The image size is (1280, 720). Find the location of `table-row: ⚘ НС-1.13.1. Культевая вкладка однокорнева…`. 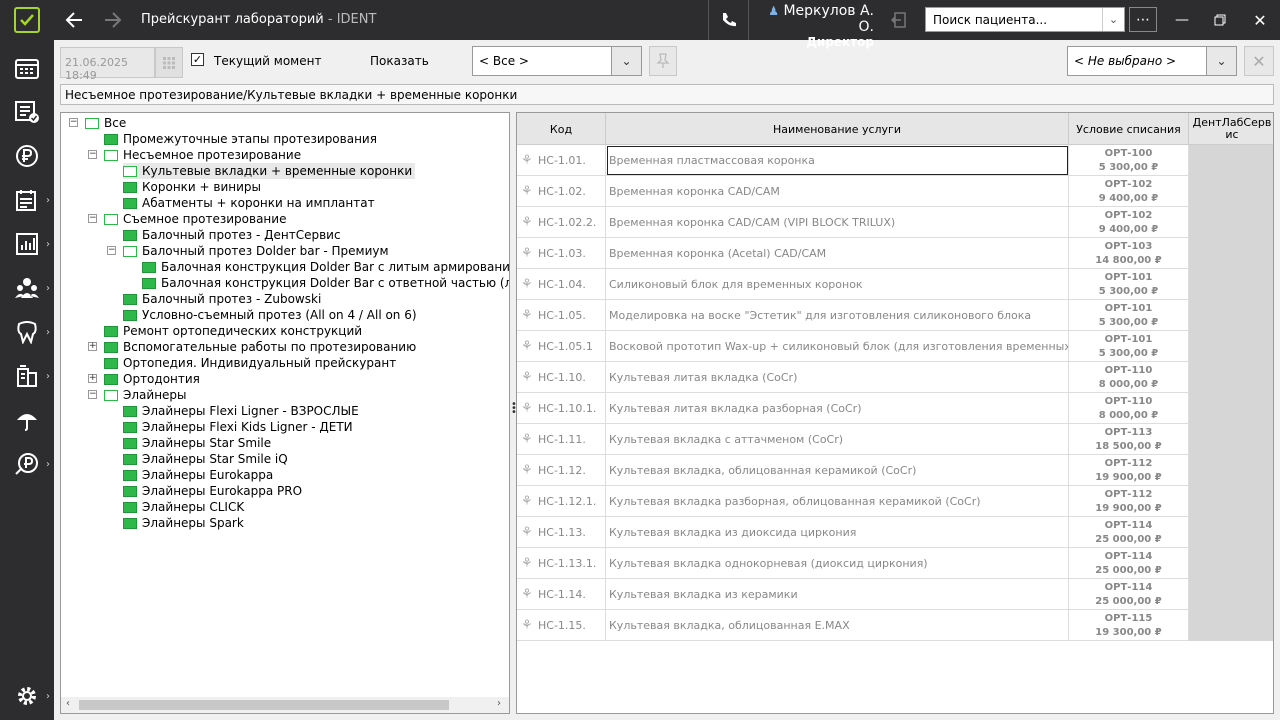

table-row: ⚘ НС-1.13.1. Культевая вкладка однокорнева… is located at coordinates (895, 563).